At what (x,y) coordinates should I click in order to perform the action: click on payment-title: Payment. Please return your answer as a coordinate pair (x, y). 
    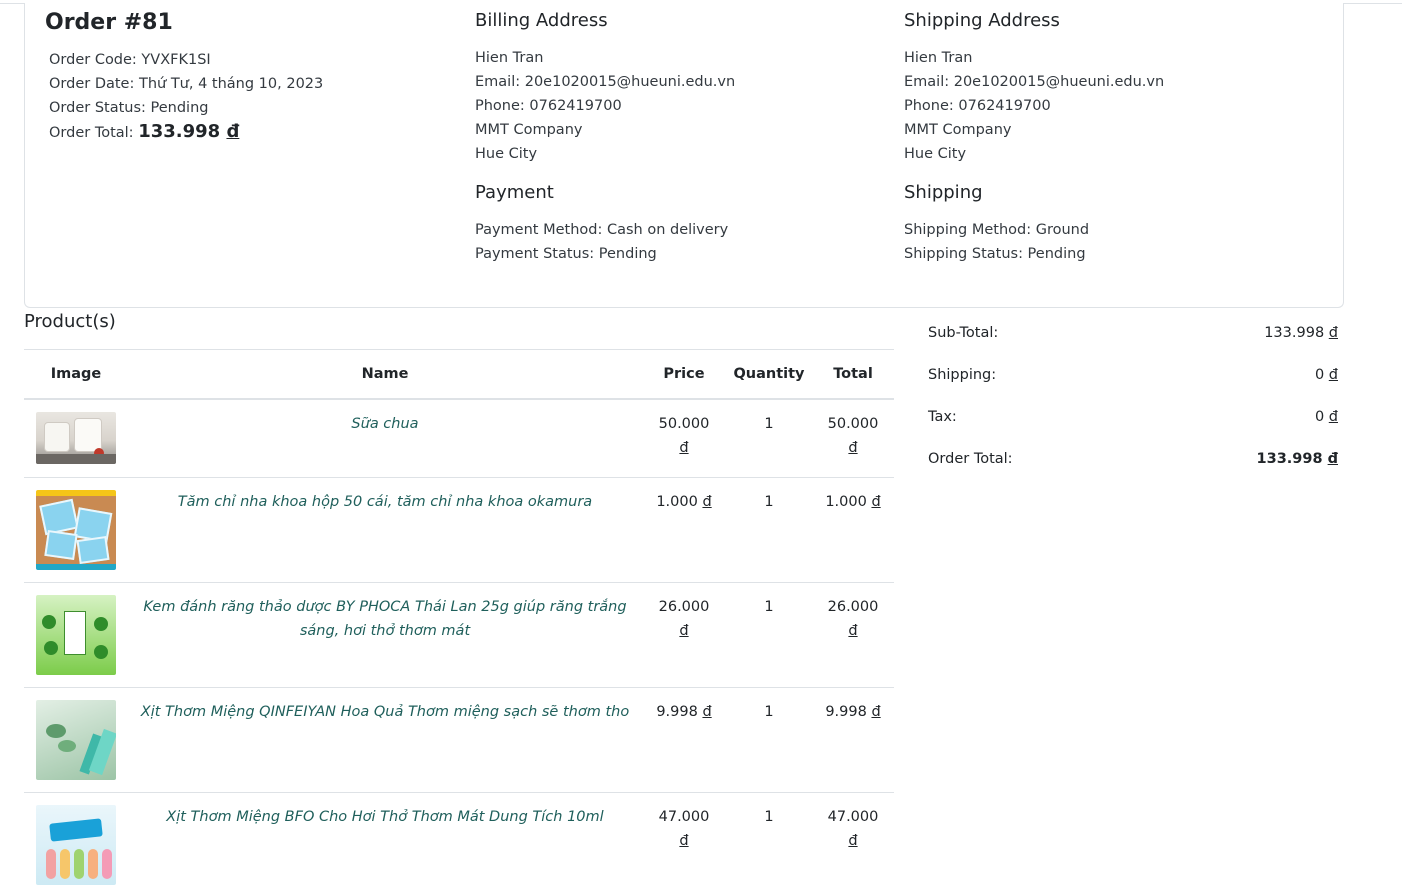
    Looking at the image, I should click on (514, 192).